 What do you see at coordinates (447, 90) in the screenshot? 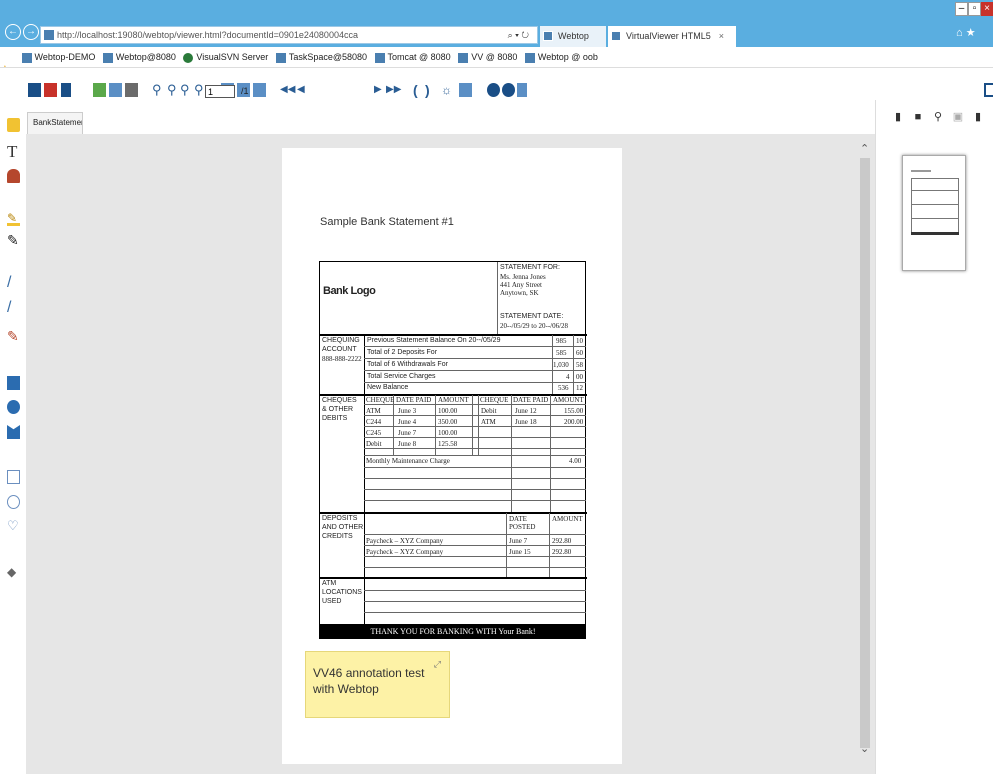
I see `brightness-icon: ☼` at bounding box center [447, 90].